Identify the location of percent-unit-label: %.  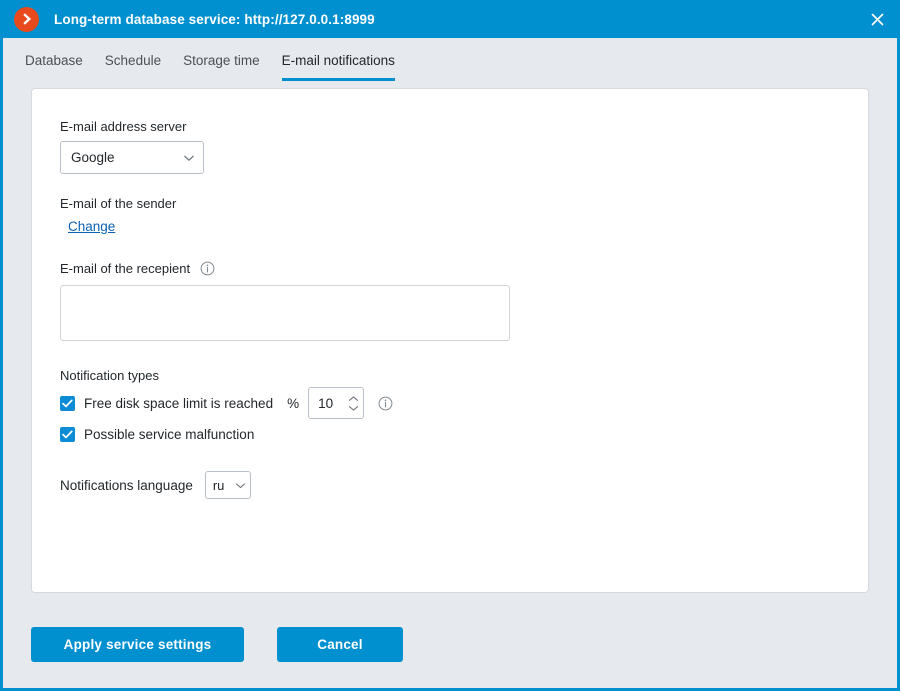
(293, 403).